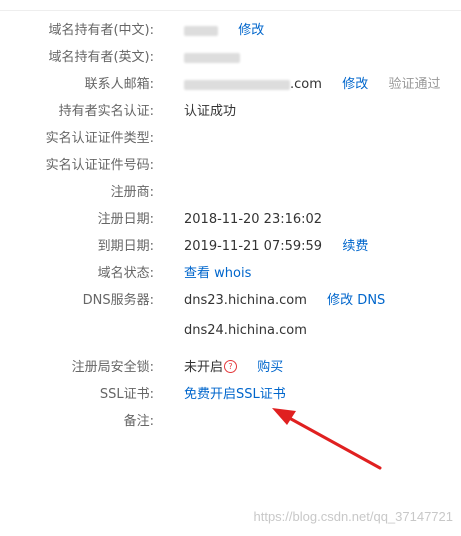 The width and height of the screenshot is (461, 536). I want to click on verification-value: 认证成功, so click(210, 111).